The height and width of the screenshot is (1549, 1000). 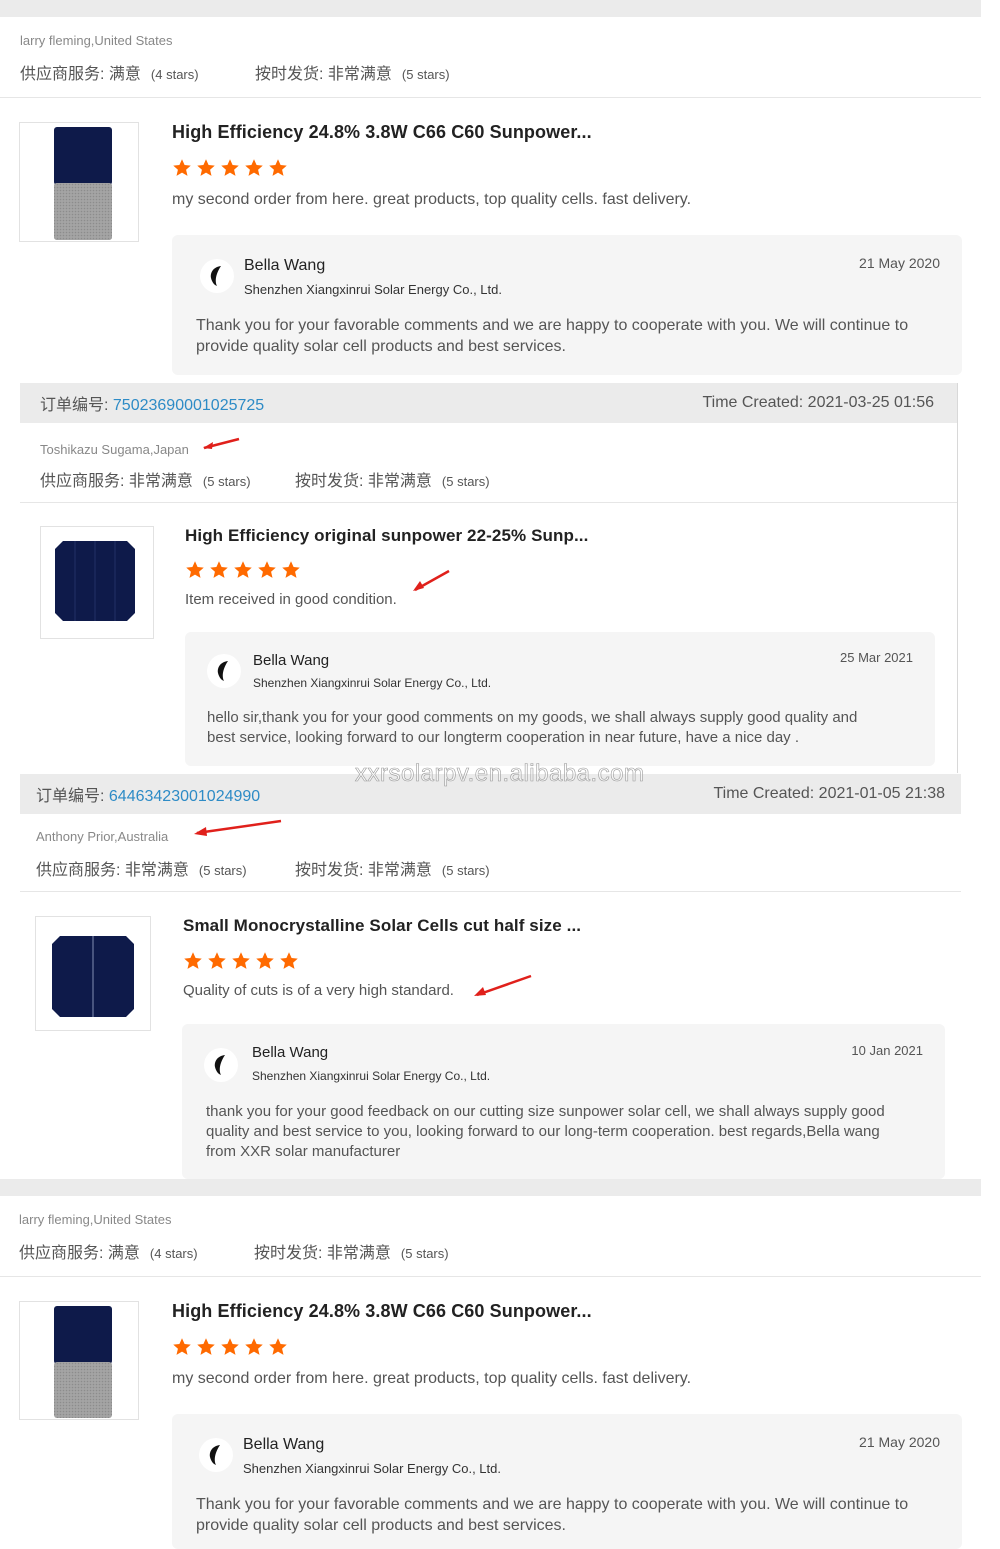 What do you see at coordinates (957, 578) in the screenshot?
I see `card-border-right` at bounding box center [957, 578].